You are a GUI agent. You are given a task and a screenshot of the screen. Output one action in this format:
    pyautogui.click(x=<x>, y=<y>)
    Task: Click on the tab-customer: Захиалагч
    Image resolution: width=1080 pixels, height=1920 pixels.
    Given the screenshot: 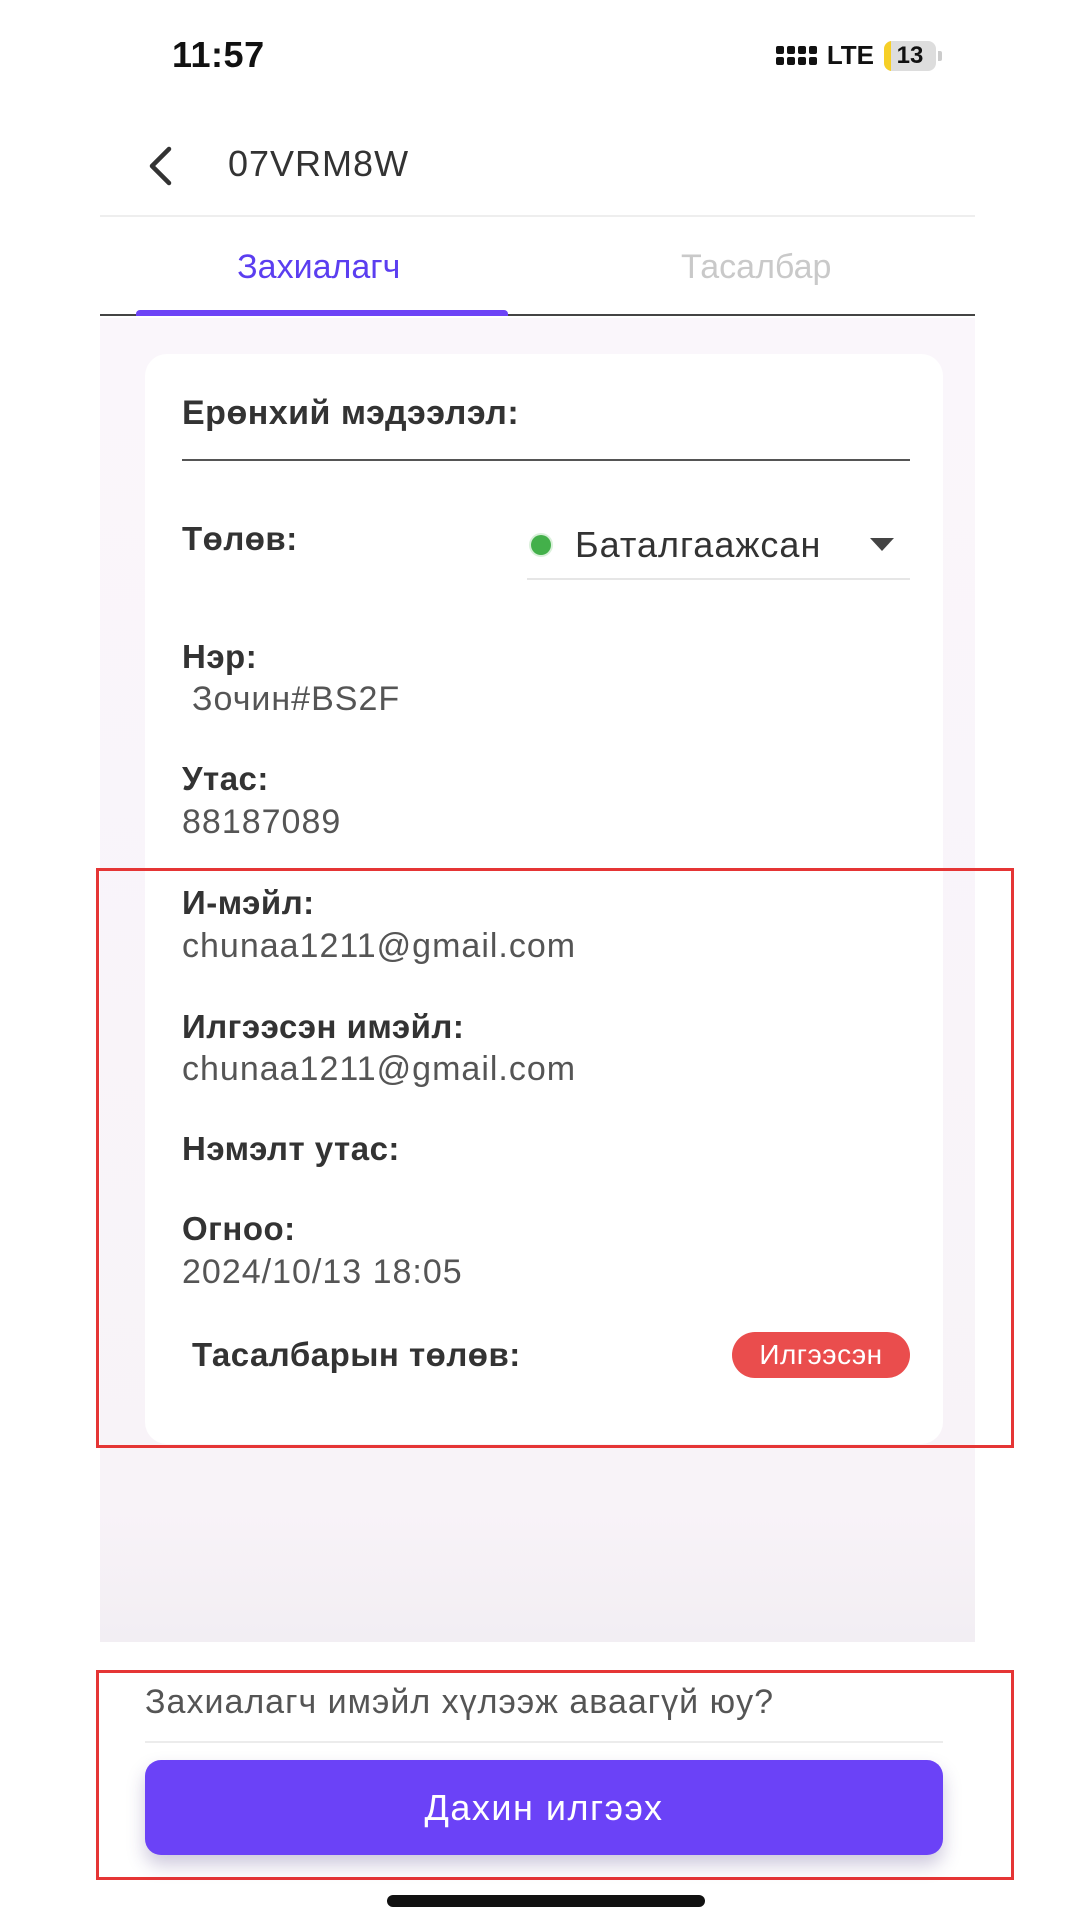 What is the action you would take?
    pyautogui.click(x=319, y=266)
    